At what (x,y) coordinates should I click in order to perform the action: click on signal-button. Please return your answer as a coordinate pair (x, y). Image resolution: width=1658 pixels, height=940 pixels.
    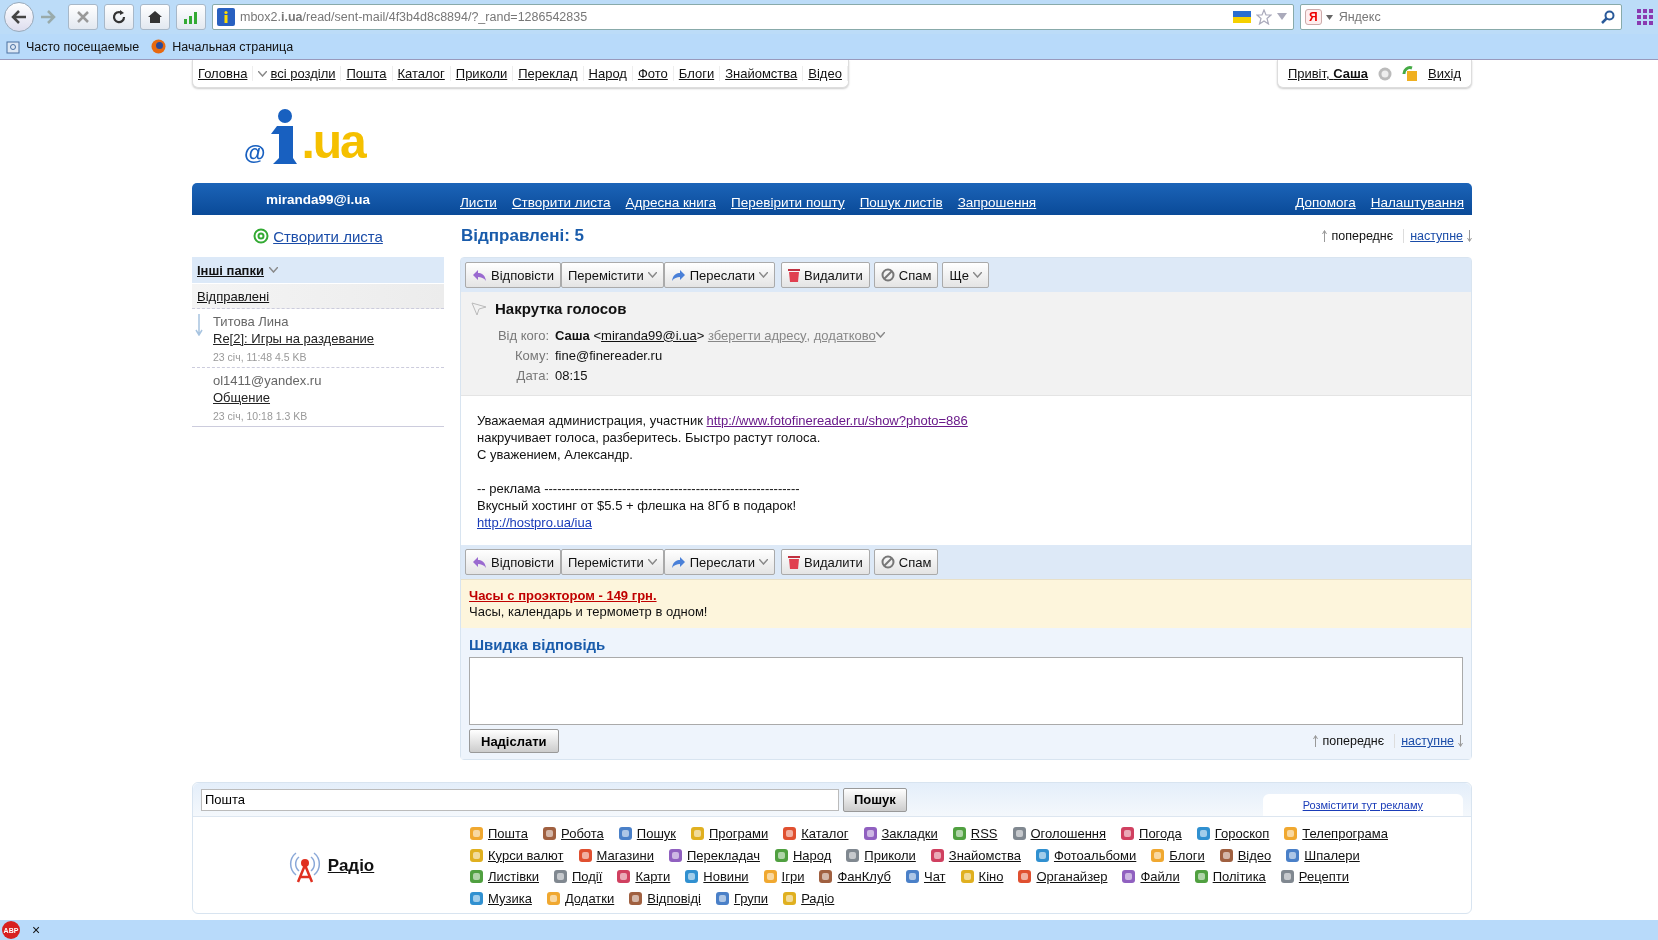
    Looking at the image, I should click on (191, 17).